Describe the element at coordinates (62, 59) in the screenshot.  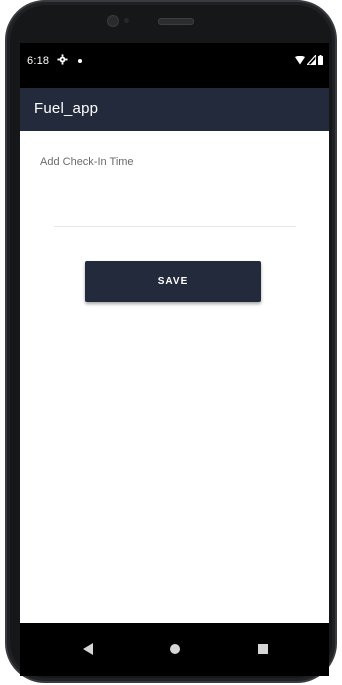
I see `gear-icon` at that location.